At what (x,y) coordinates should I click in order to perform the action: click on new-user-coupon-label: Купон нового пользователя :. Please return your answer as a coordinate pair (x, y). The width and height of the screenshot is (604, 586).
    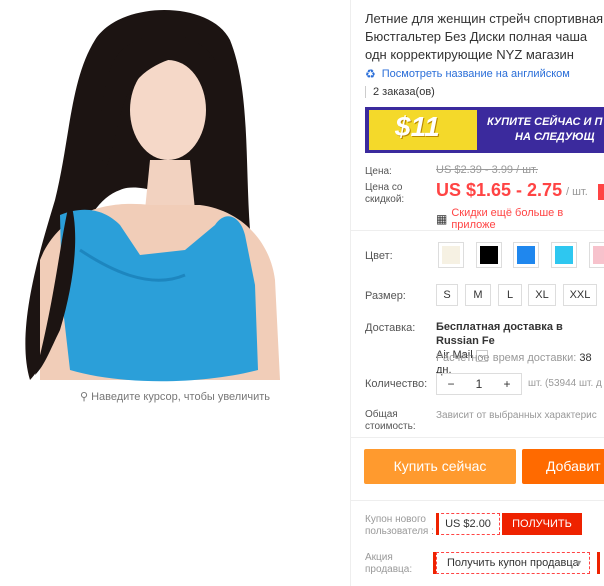
    Looking at the image, I should click on (399, 525).